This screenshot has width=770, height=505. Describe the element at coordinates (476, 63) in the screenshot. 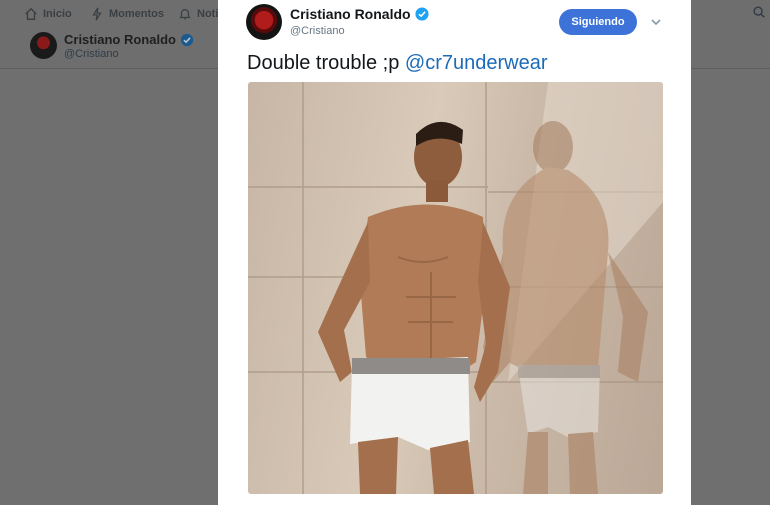

I see `tweet-mention-link: @cr7underwear` at that location.